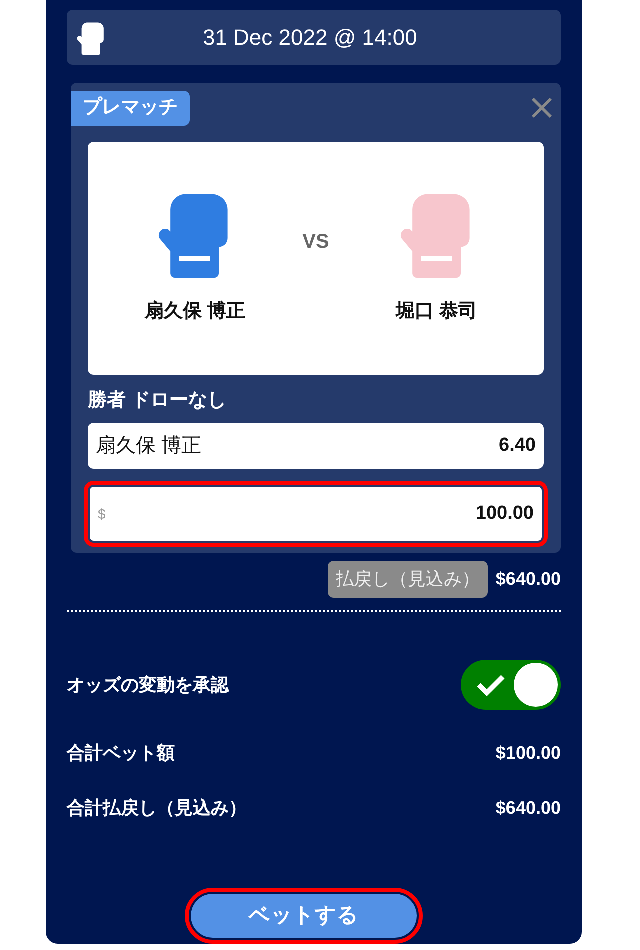 The width and height of the screenshot is (640, 950). Describe the element at coordinates (408, 579) in the screenshot. I see `payout-label: 払戻し（見込み）` at that location.